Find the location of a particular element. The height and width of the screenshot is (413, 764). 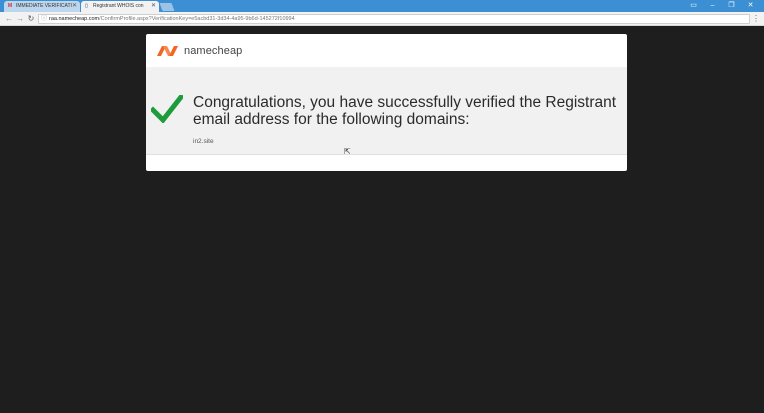

namecheap-logo: namecheap is located at coordinates (198, 51).